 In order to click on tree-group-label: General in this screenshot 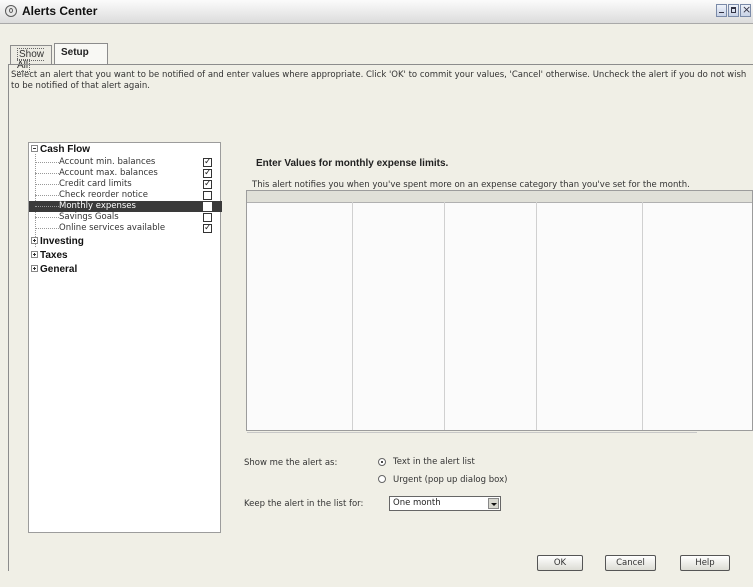, I will do `click(59, 269)`.